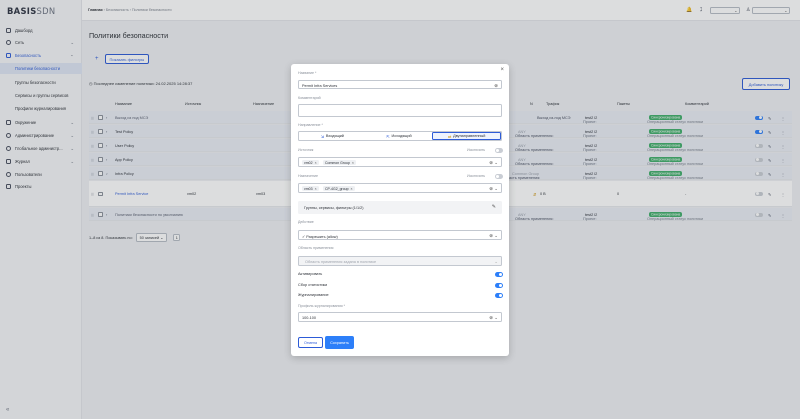 This screenshot has width=800, height=419. Describe the element at coordinates (400, 261) in the screenshot. I see `scope-select: Область применения задана в политике ⌄` at that location.